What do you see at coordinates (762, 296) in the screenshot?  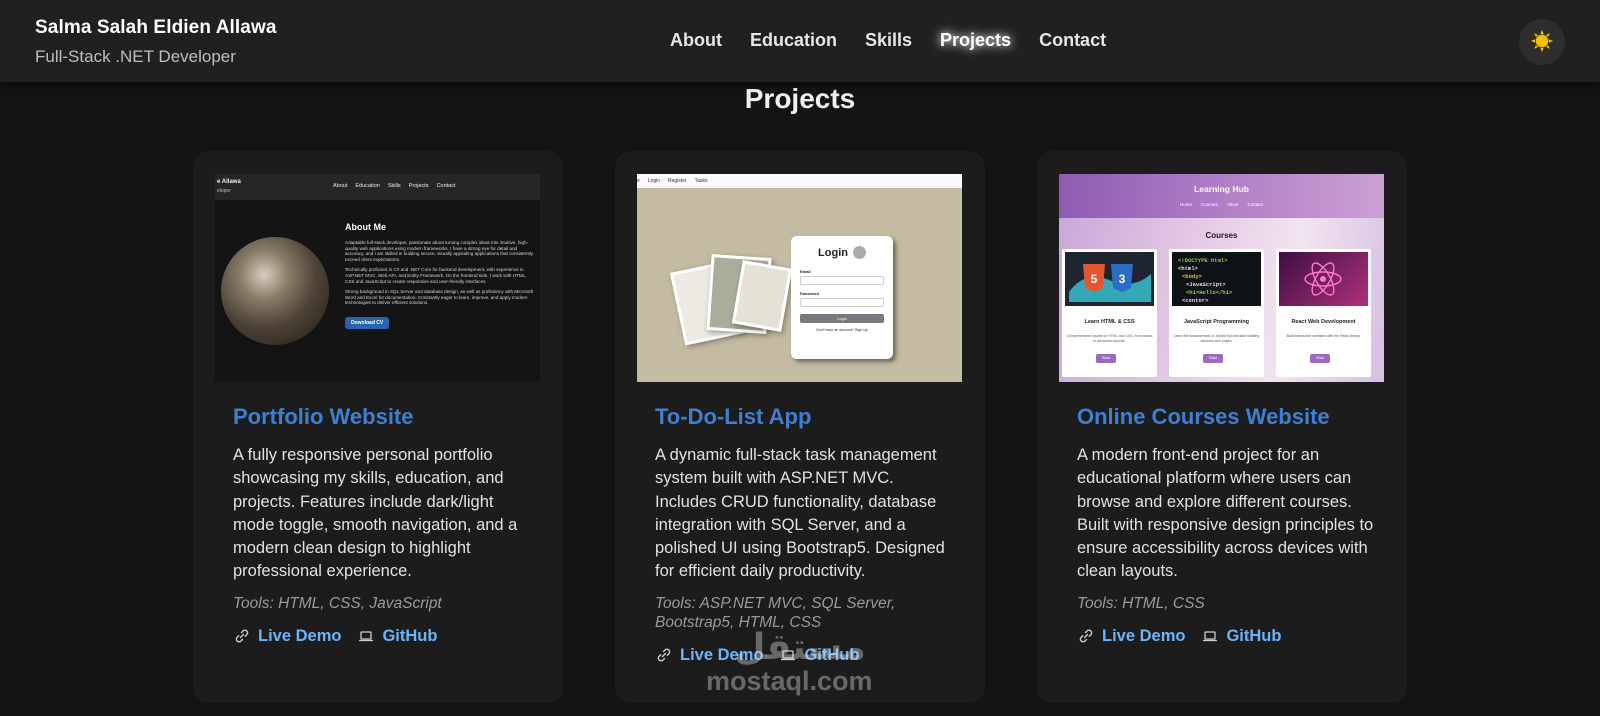 I see `thumb-photo` at bounding box center [762, 296].